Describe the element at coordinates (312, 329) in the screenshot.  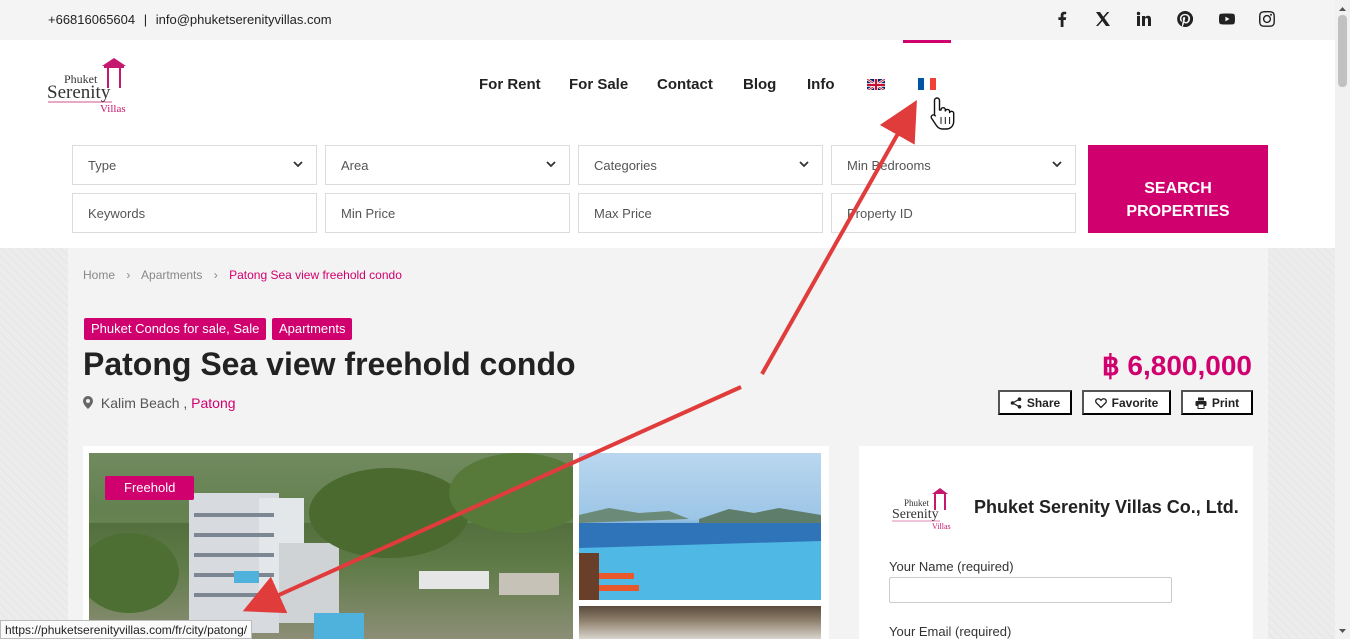
I see `tag-apartments: Apartments` at that location.